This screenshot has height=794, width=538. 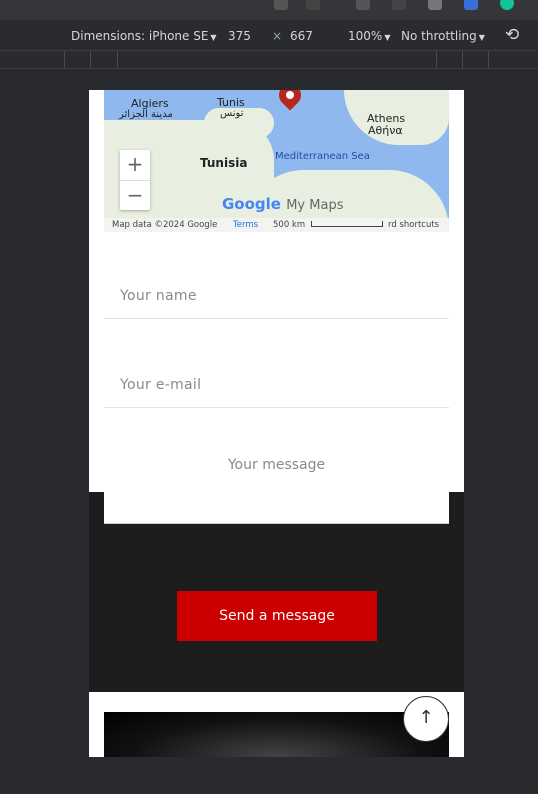 What do you see at coordinates (512, 35) in the screenshot?
I see `rotate-icon: ⟲` at bounding box center [512, 35].